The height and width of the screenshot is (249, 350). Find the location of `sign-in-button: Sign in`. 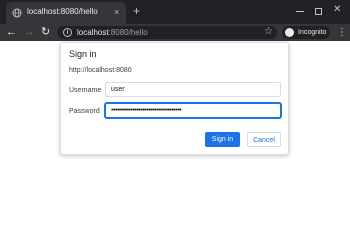

sign-in-button: Sign in is located at coordinates (222, 139).